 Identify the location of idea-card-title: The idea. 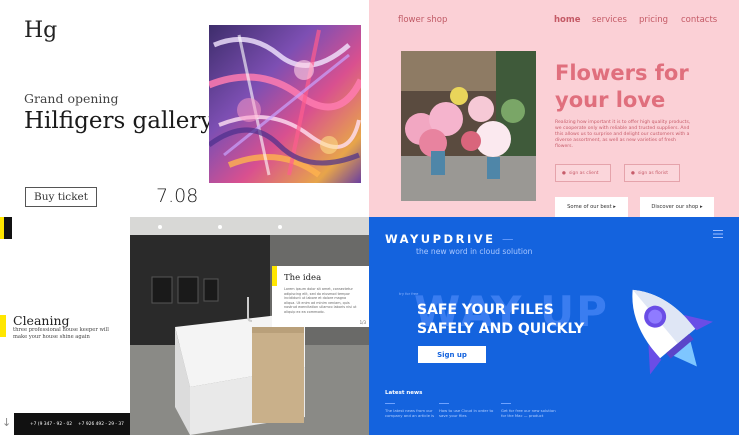
(303, 278).